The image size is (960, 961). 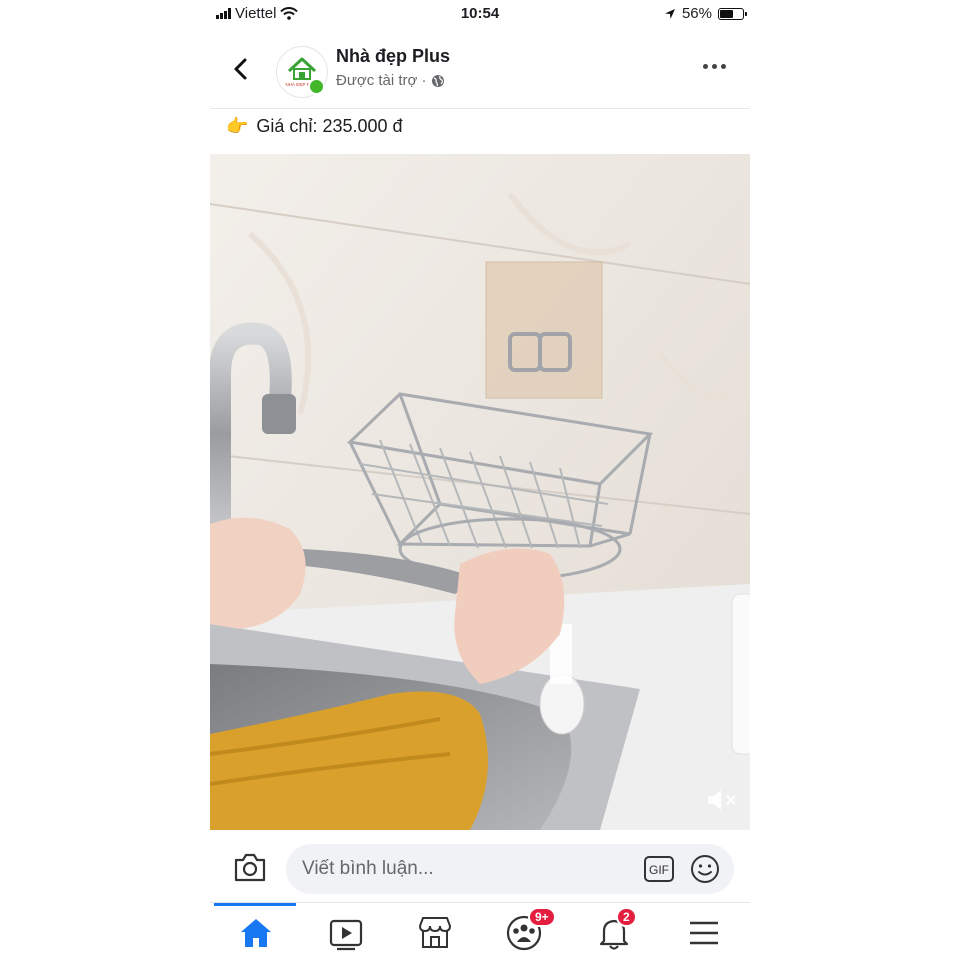 What do you see at coordinates (316, 86) in the screenshot?
I see `online-status-dot` at bounding box center [316, 86].